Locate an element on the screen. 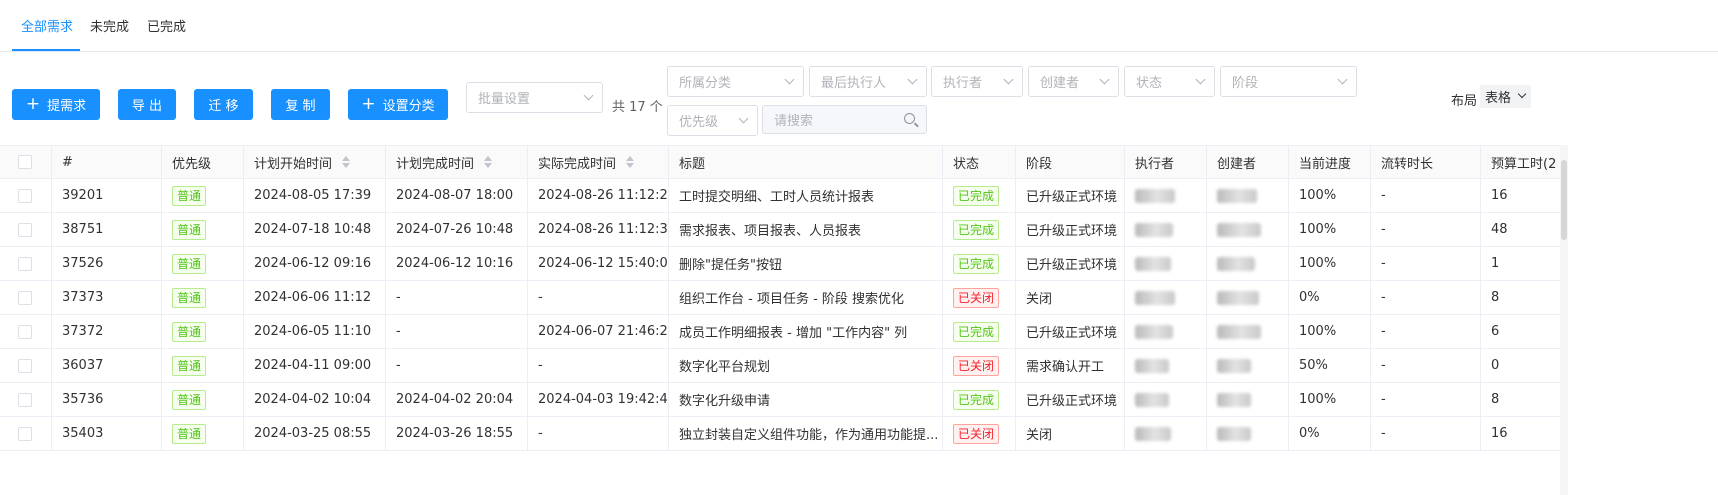 The image size is (1718, 495). creator-filter: 创建者 is located at coordinates (1073, 81).